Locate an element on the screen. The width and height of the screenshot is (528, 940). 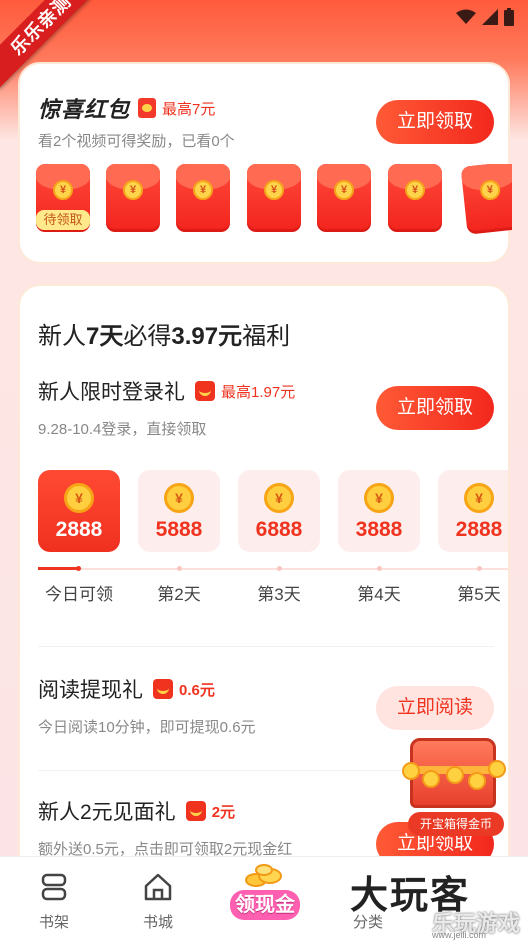
day-label: 第4天 is located at coordinates (379, 594).